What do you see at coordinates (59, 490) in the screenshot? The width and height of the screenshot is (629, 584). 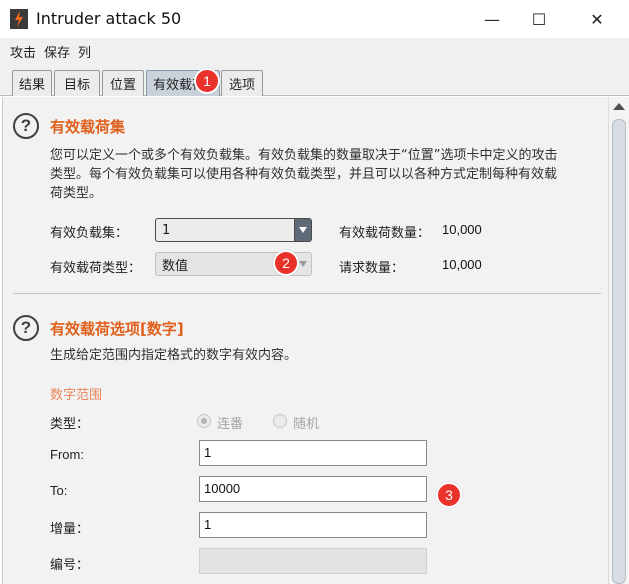 I see `to-label: To:` at bounding box center [59, 490].